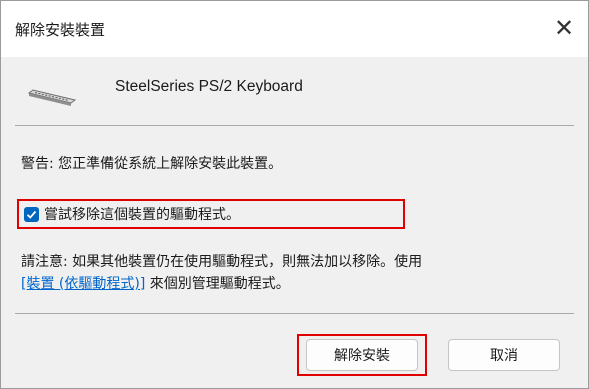 The height and width of the screenshot is (389, 589). Describe the element at coordinates (83, 284) in the screenshot. I see `devices-by-driver-link: [裝置 (依驅動程式)]` at that location.